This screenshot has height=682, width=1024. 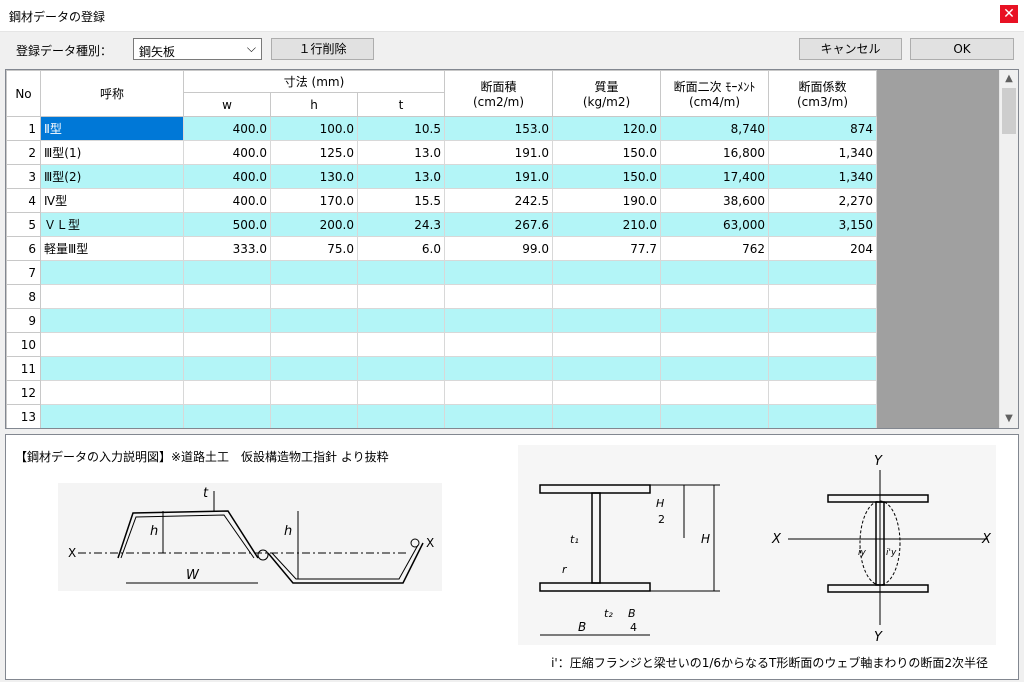 I want to click on header-modulus: 断面係数 (cm3/m), so click(x=822, y=93).